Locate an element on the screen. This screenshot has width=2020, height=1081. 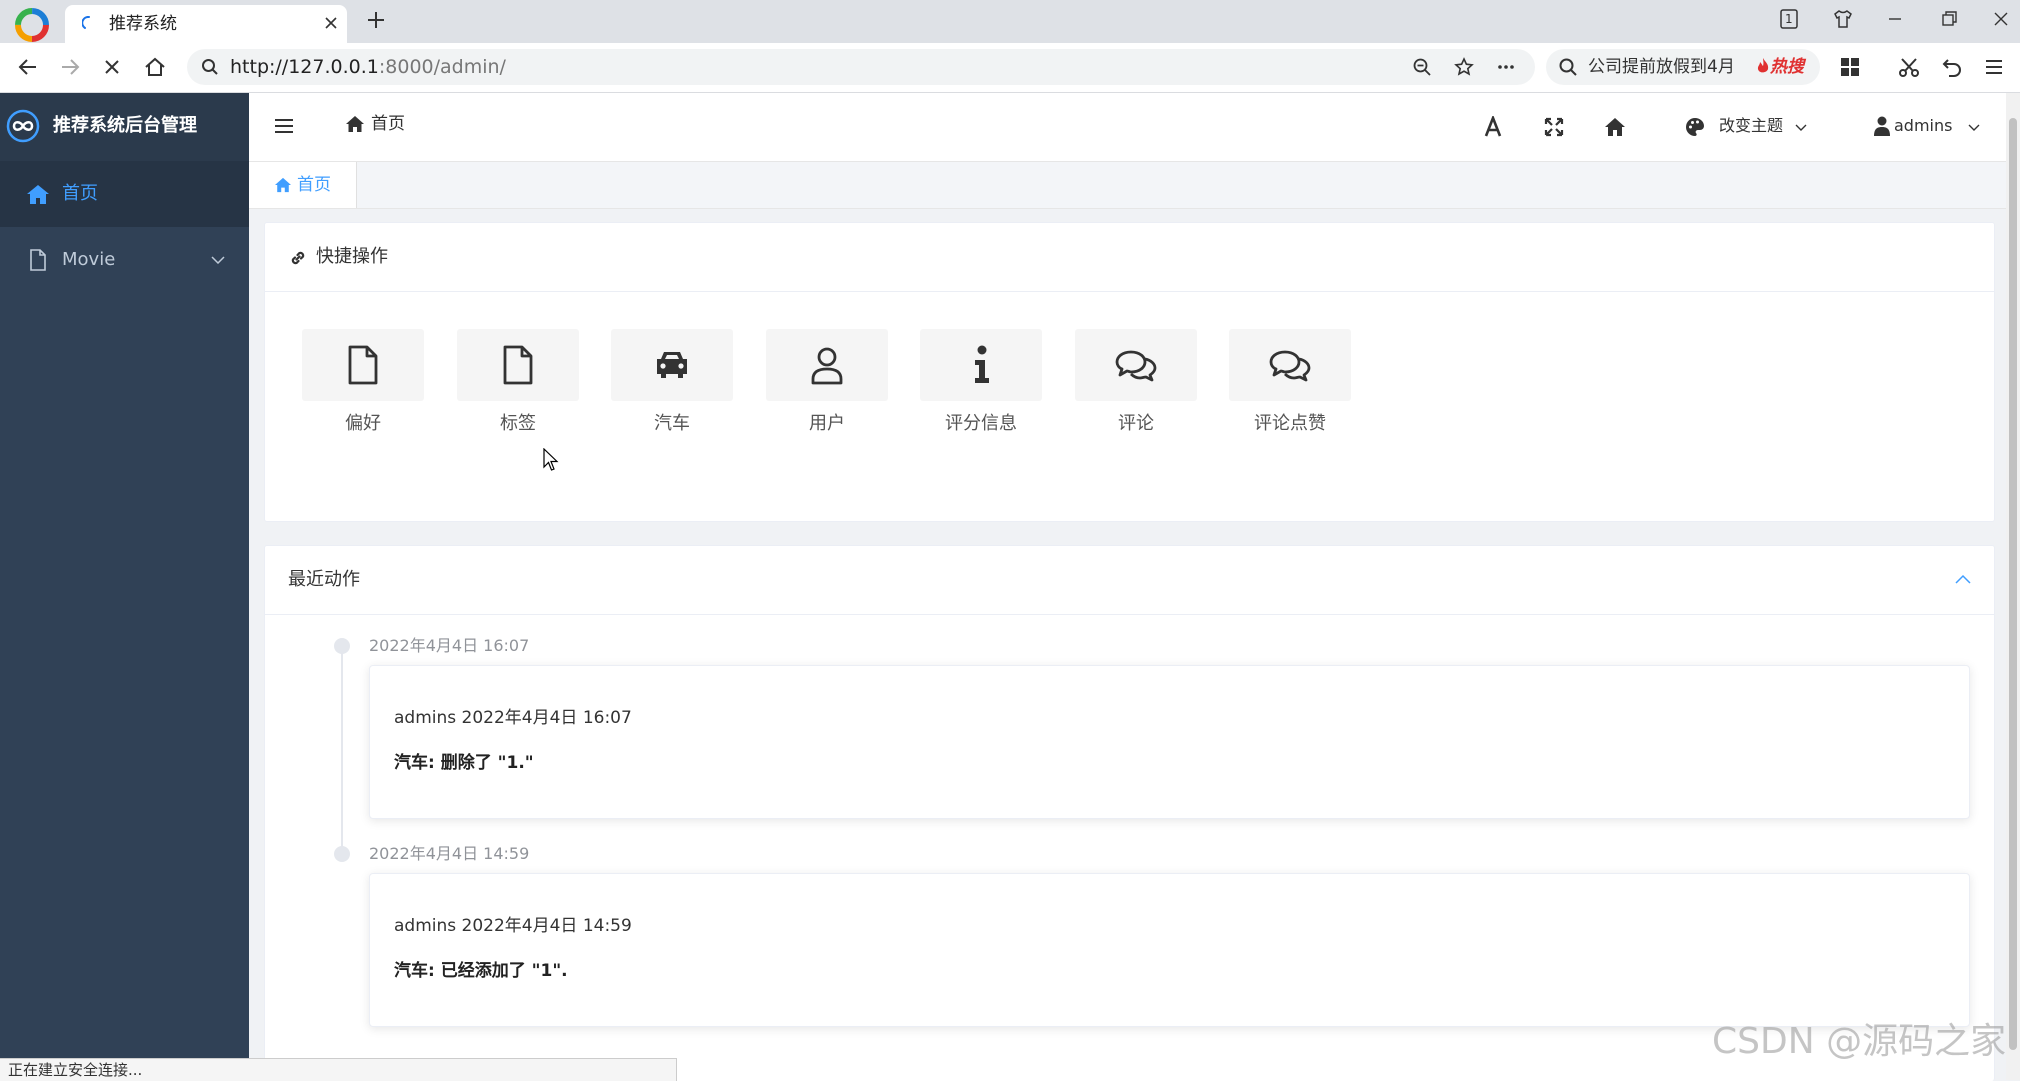
info-icon is located at coordinates (982, 364).